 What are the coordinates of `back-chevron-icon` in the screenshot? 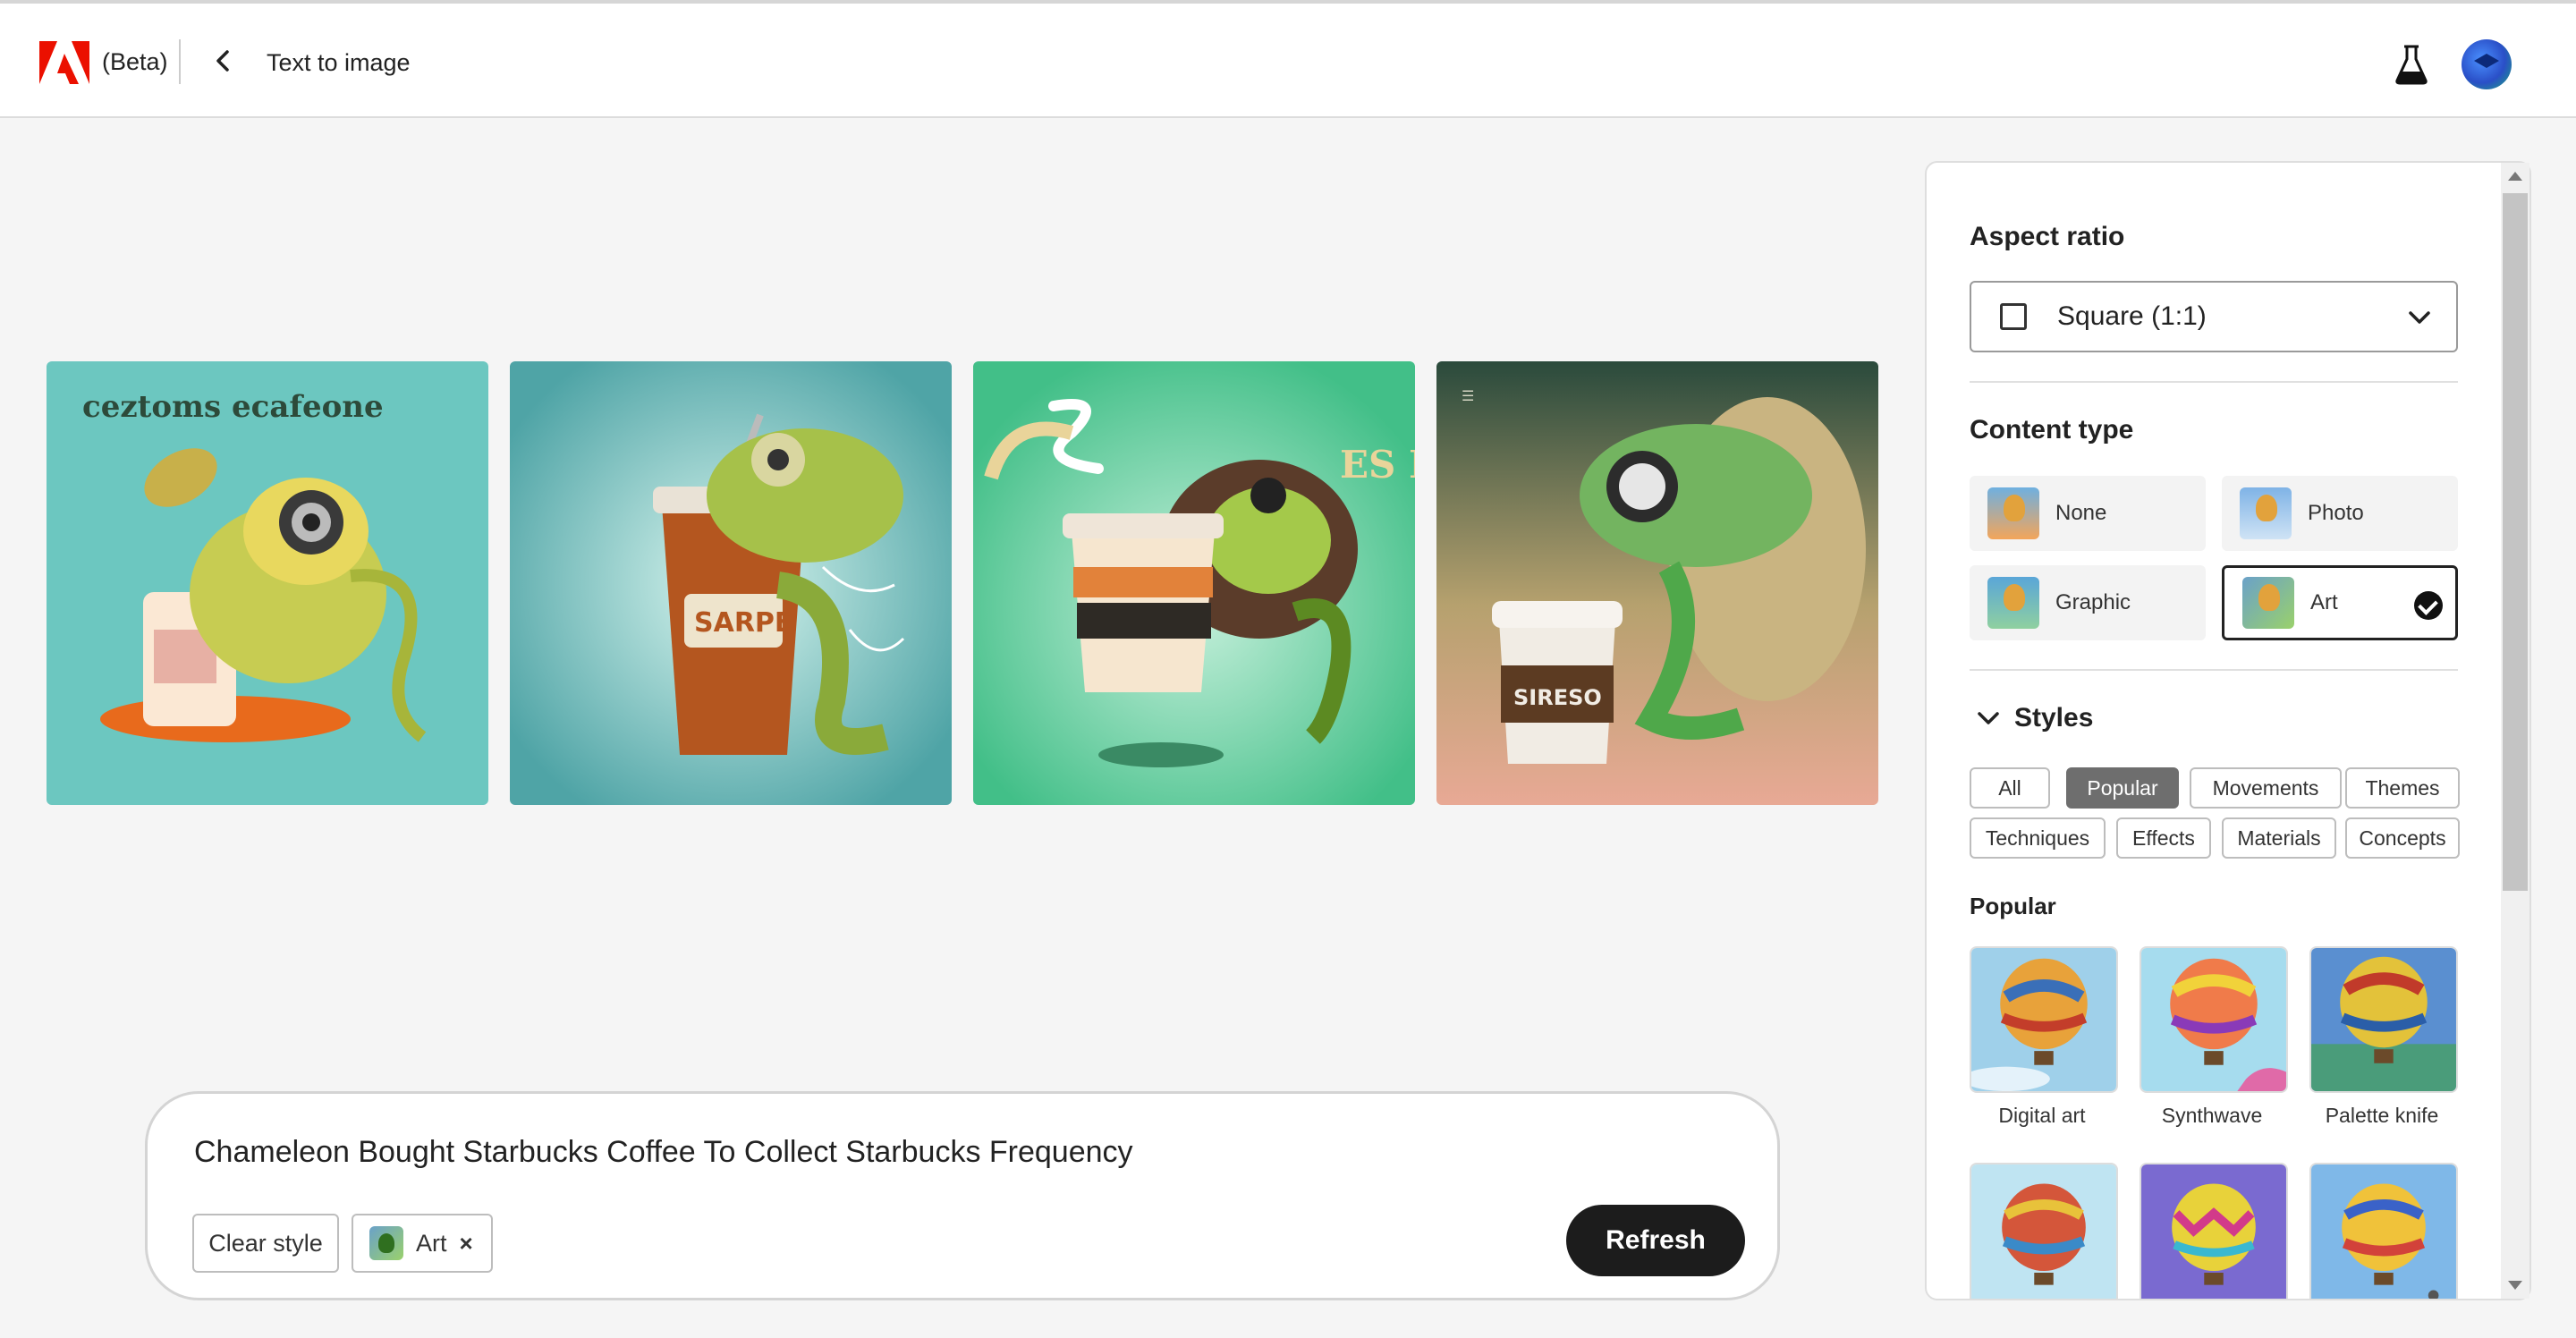 It's located at (223, 61).